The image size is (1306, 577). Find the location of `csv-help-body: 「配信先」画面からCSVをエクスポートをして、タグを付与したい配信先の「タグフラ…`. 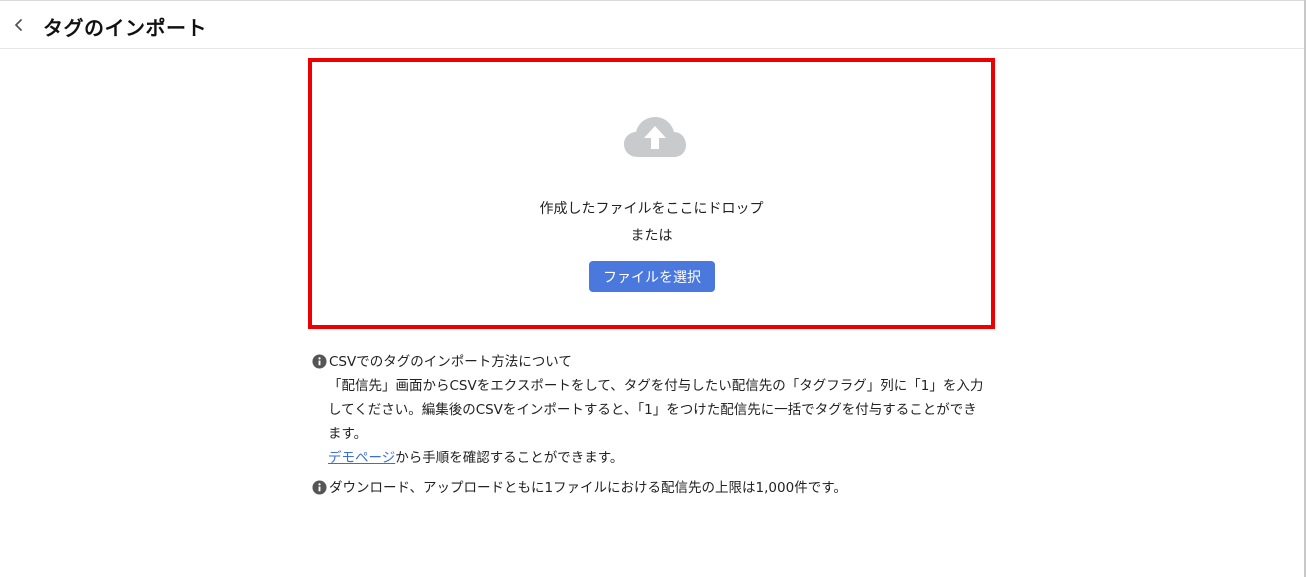

csv-help-body: 「配信先」画面からCSVをエクスポートをして、タグを付与したい配信先の「タグフラ… is located at coordinates (650, 422).